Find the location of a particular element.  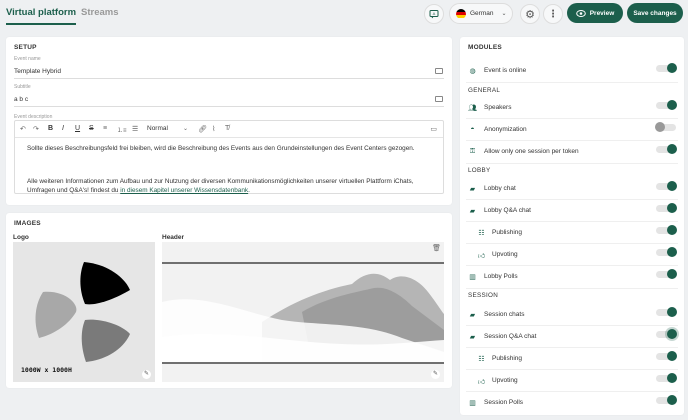

underline-icon: U is located at coordinates (77, 128).